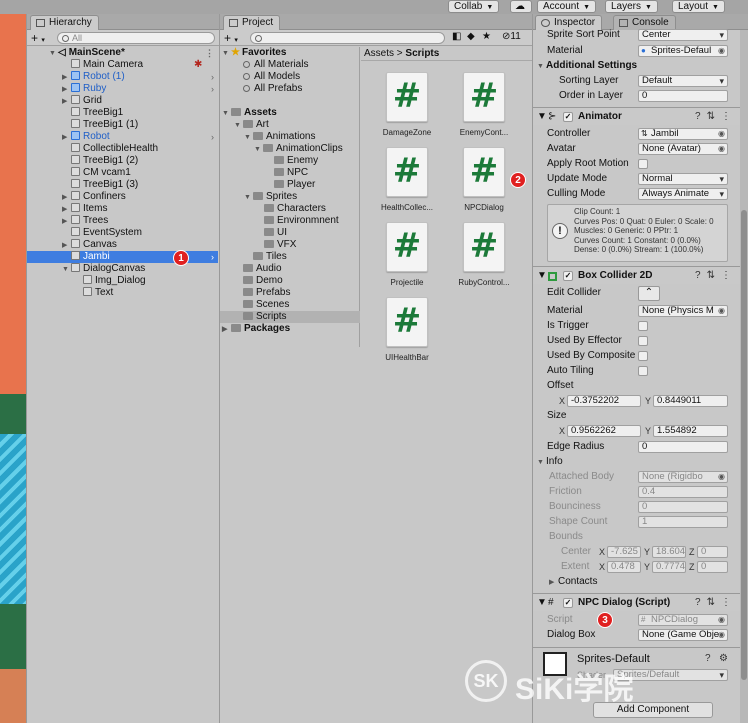 This screenshot has width=748, height=723. What do you see at coordinates (122, 221) in the screenshot?
I see `hierarchy-item-trees: ▶ Trees` at bounding box center [122, 221].